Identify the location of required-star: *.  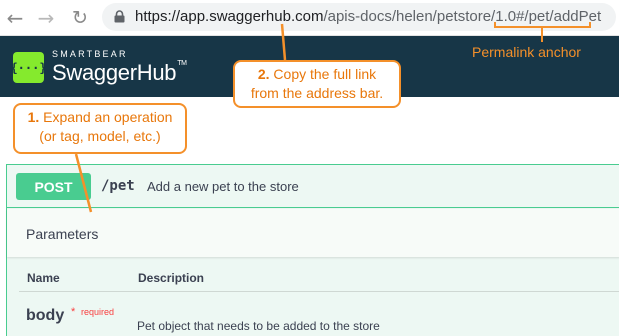
(73, 312).